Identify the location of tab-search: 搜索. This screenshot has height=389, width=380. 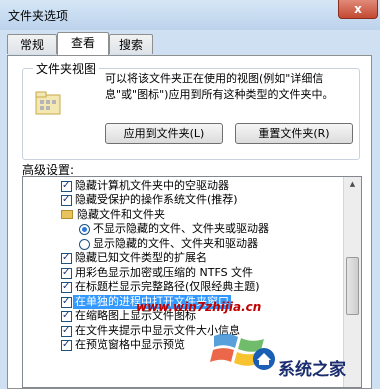
(131, 44).